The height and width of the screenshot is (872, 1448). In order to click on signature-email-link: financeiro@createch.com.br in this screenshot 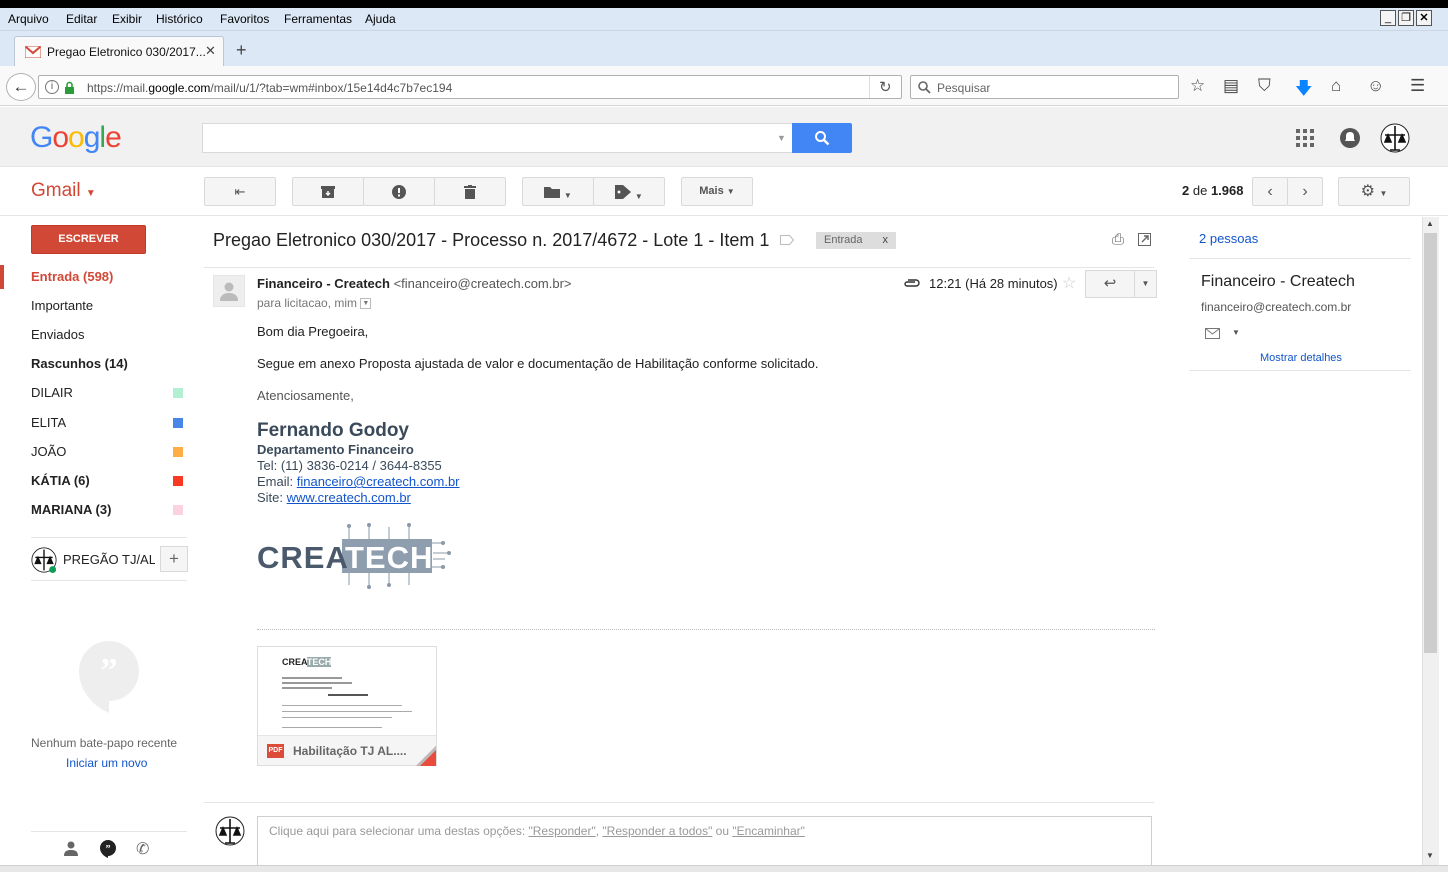, I will do `click(378, 481)`.